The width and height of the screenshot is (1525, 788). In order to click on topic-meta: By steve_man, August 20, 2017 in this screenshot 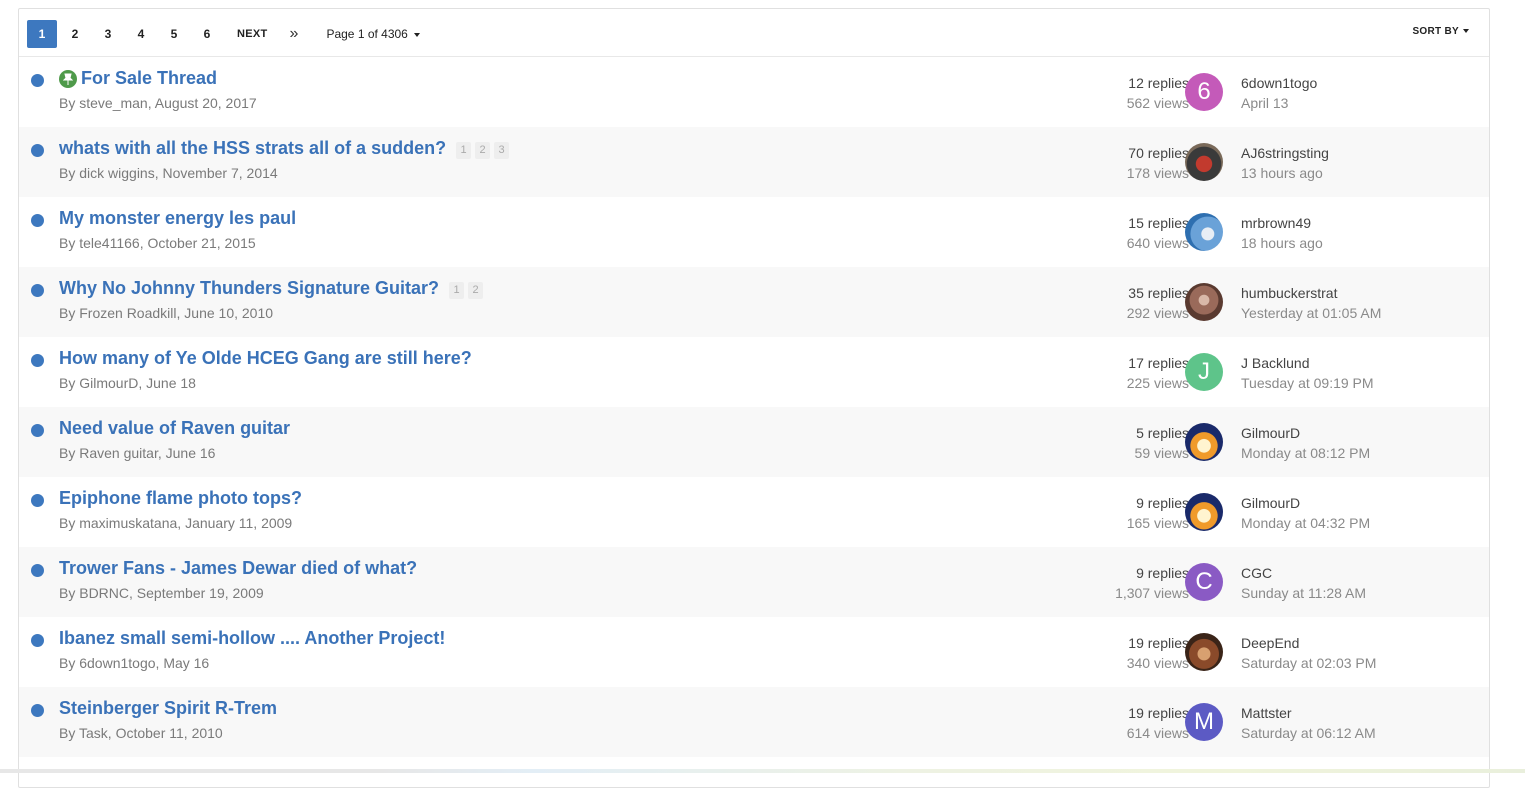, I will do `click(158, 103)`.